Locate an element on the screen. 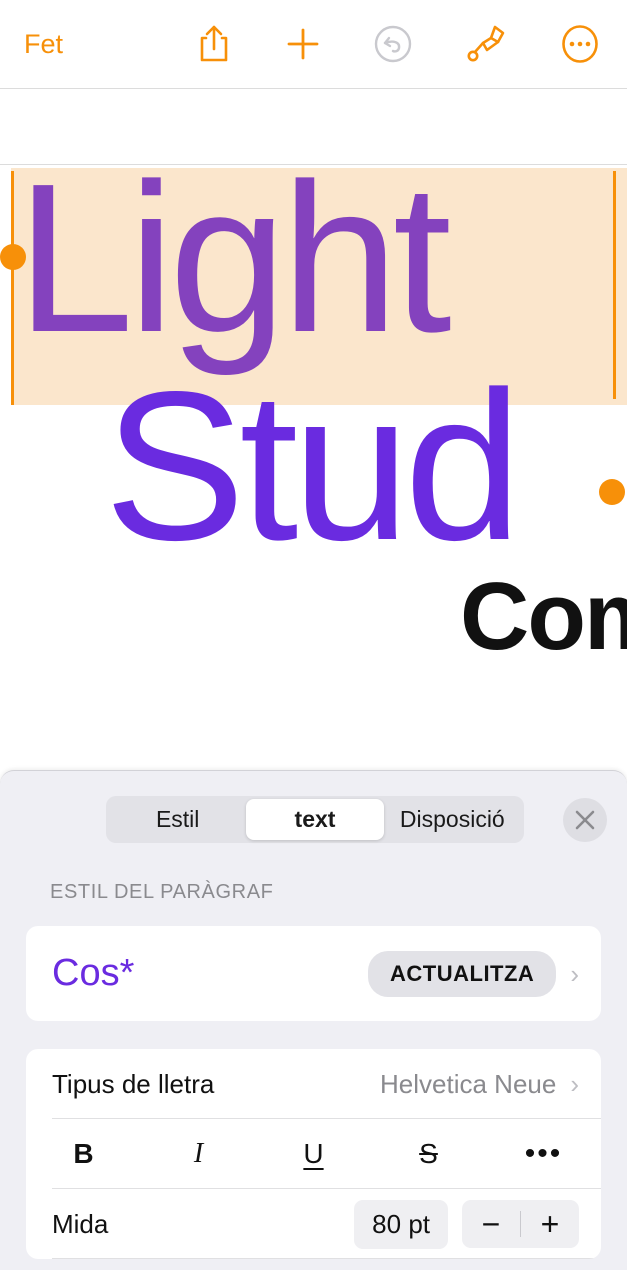 This screenshot has width=627, height=1270. paragraph-style-row: Cos* ACTUALITZA › is located at coordinates (313, 973).